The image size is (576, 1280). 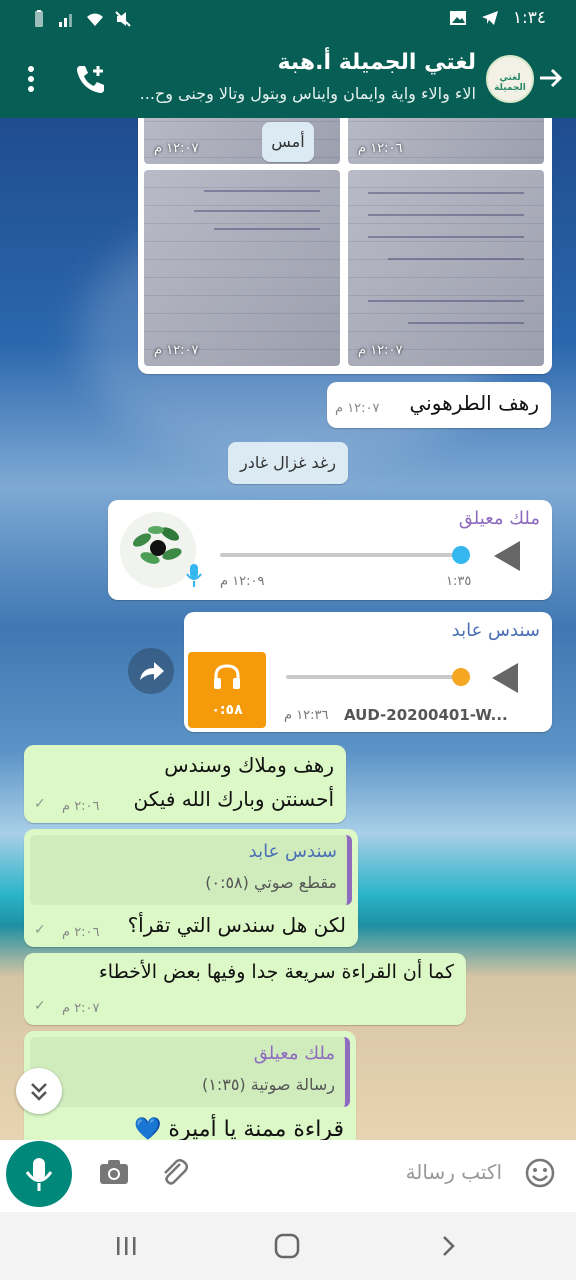 I want to click on quoted-message: ملك معيلق رسالة صوتية (١:٣٥), so click(x=190, y=1072).